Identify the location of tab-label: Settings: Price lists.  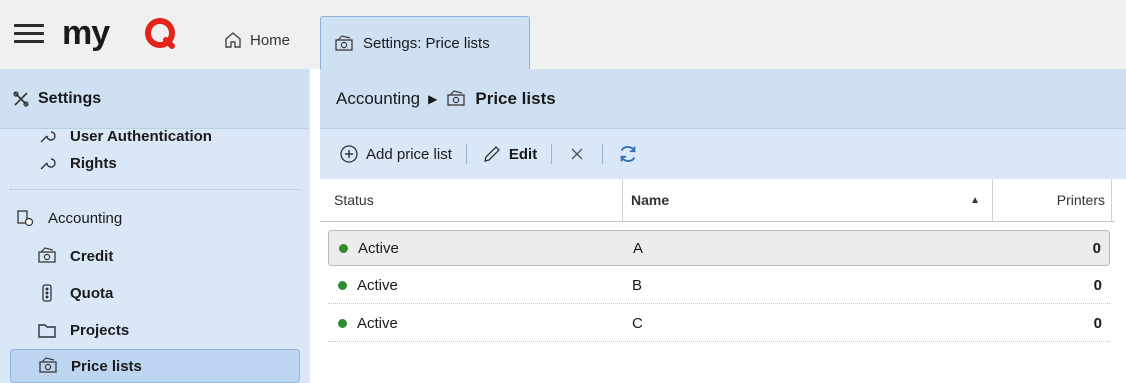
(426, 43).